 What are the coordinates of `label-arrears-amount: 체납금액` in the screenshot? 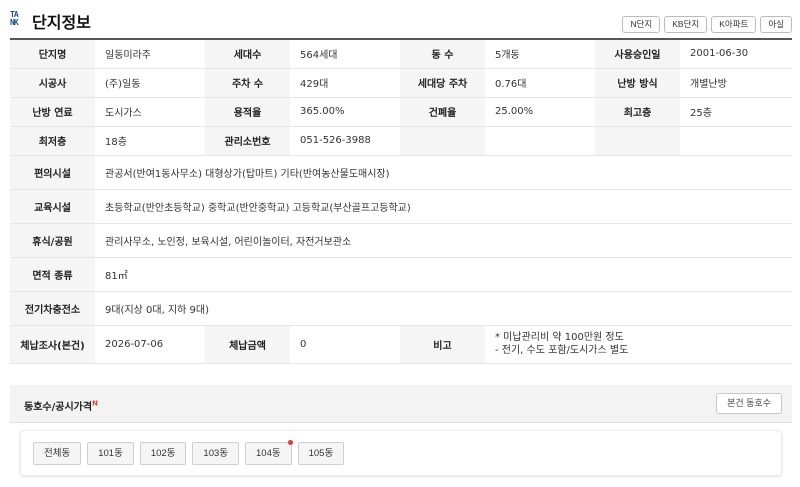 It's located at (247, 344).